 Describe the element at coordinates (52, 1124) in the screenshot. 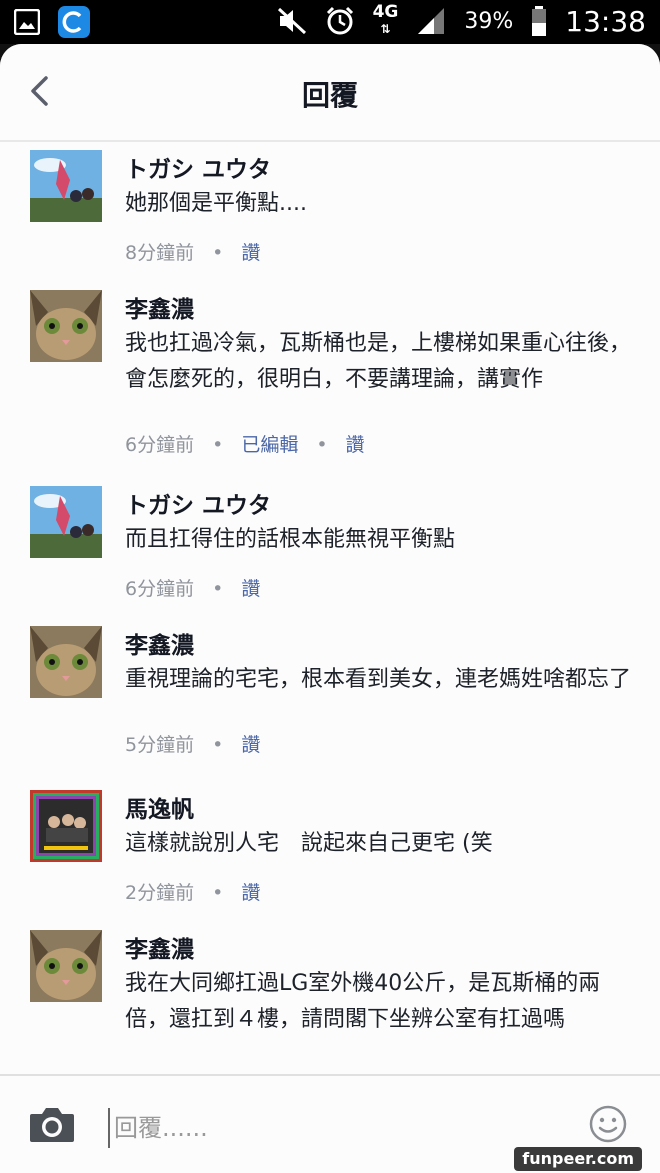

I see `camera-icon` at that location.